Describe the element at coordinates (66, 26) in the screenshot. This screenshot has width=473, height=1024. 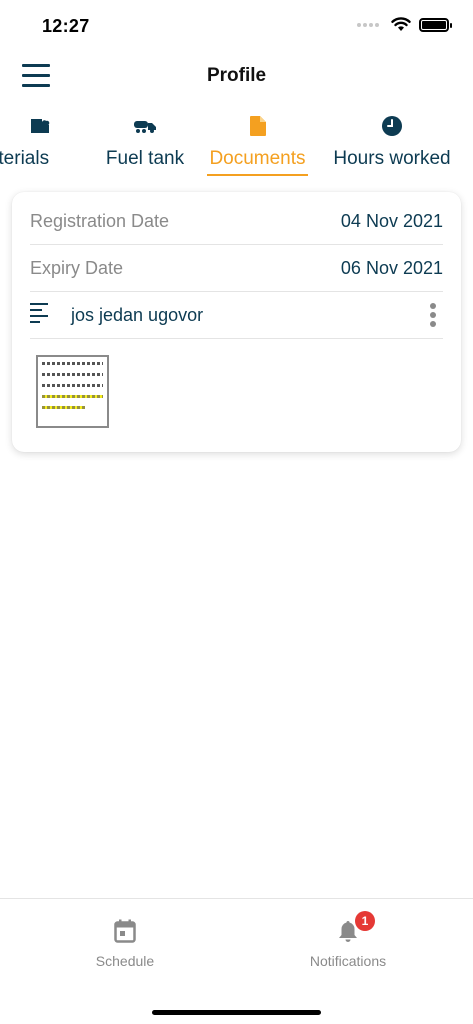
I see `status-time: 12:27` at that location.